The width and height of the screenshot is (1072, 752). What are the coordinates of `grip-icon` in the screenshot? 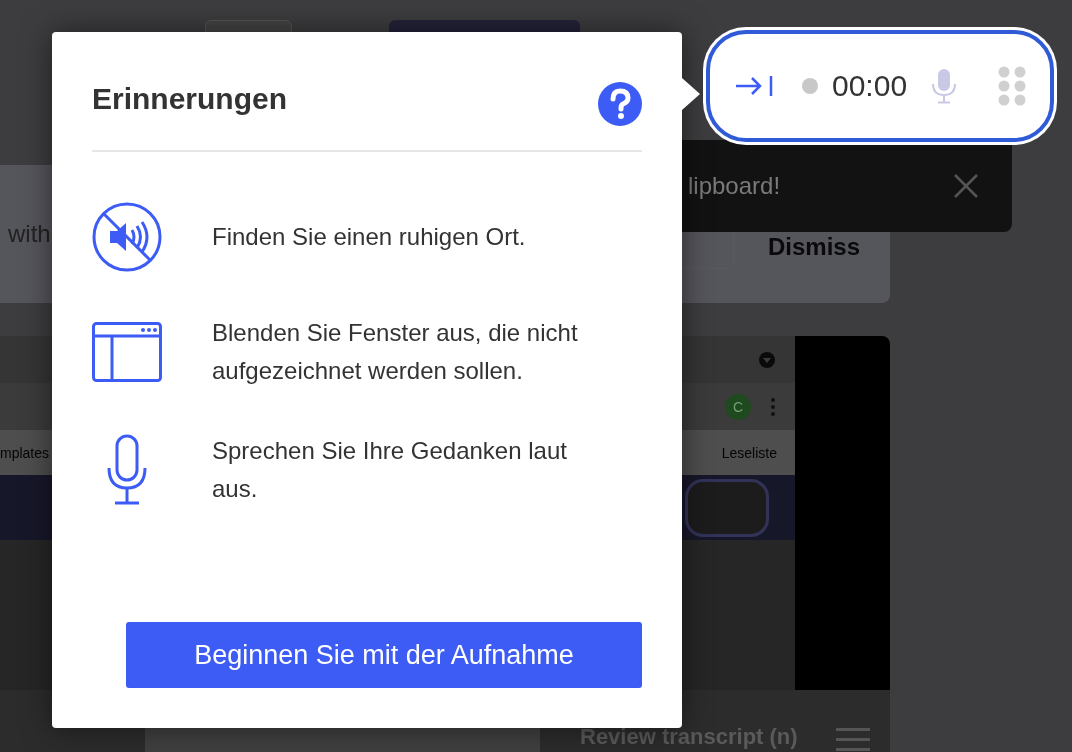 It's located at (1012, 86).